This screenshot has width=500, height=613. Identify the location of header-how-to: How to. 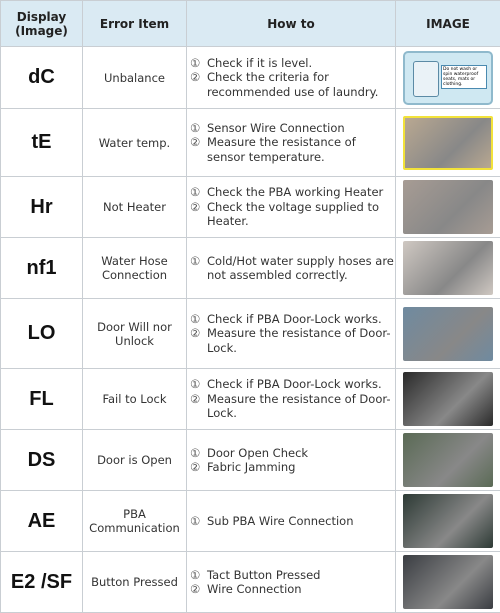
(291, 24).